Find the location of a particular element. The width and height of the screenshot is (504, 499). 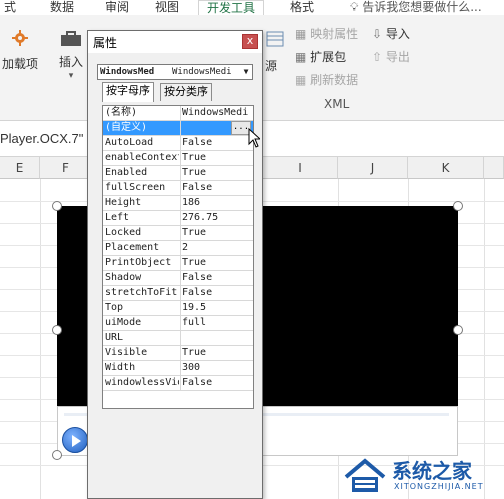

property-row: Shadow False is located at coordinates (178, 278).